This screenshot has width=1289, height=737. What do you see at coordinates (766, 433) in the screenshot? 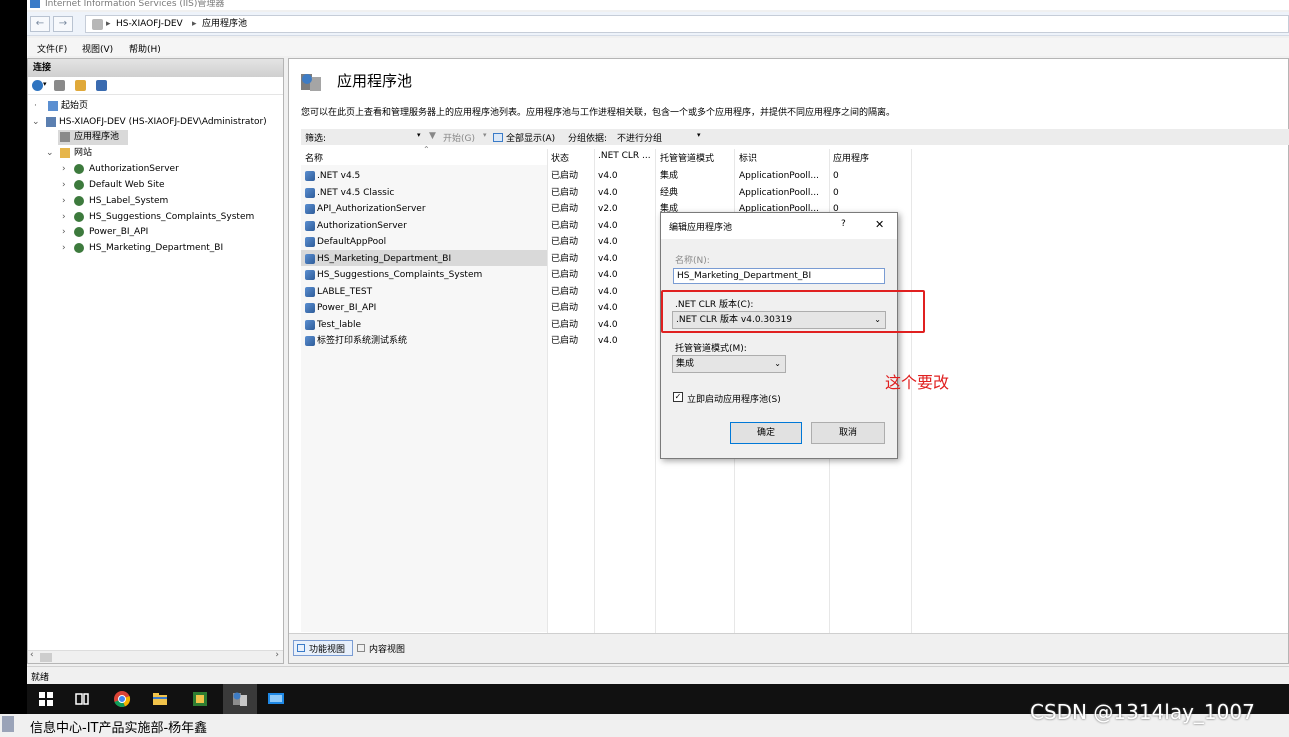
I see `ok-button: 确定` at bounding box center [766, 433].